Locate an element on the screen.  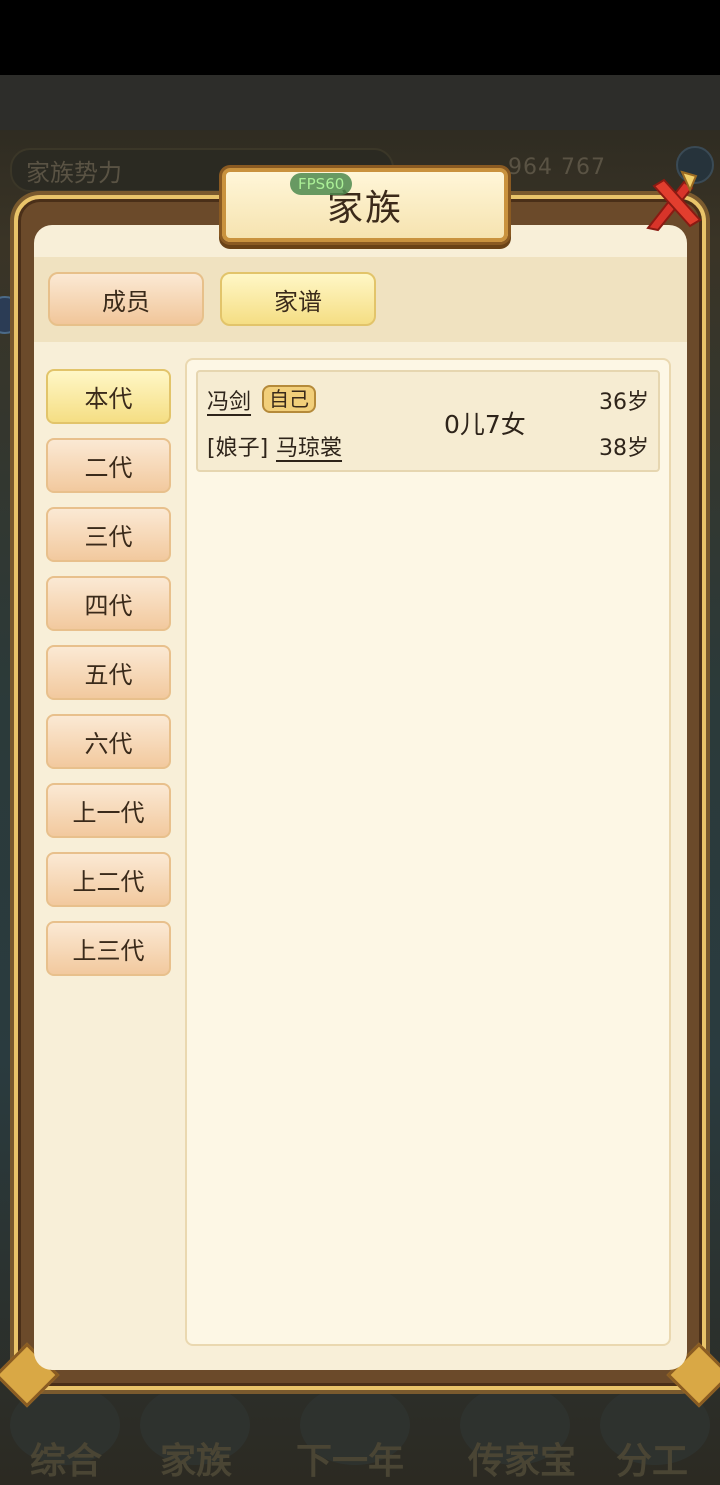
tab-members-label: 成员 is located at coordinates (126, 301).